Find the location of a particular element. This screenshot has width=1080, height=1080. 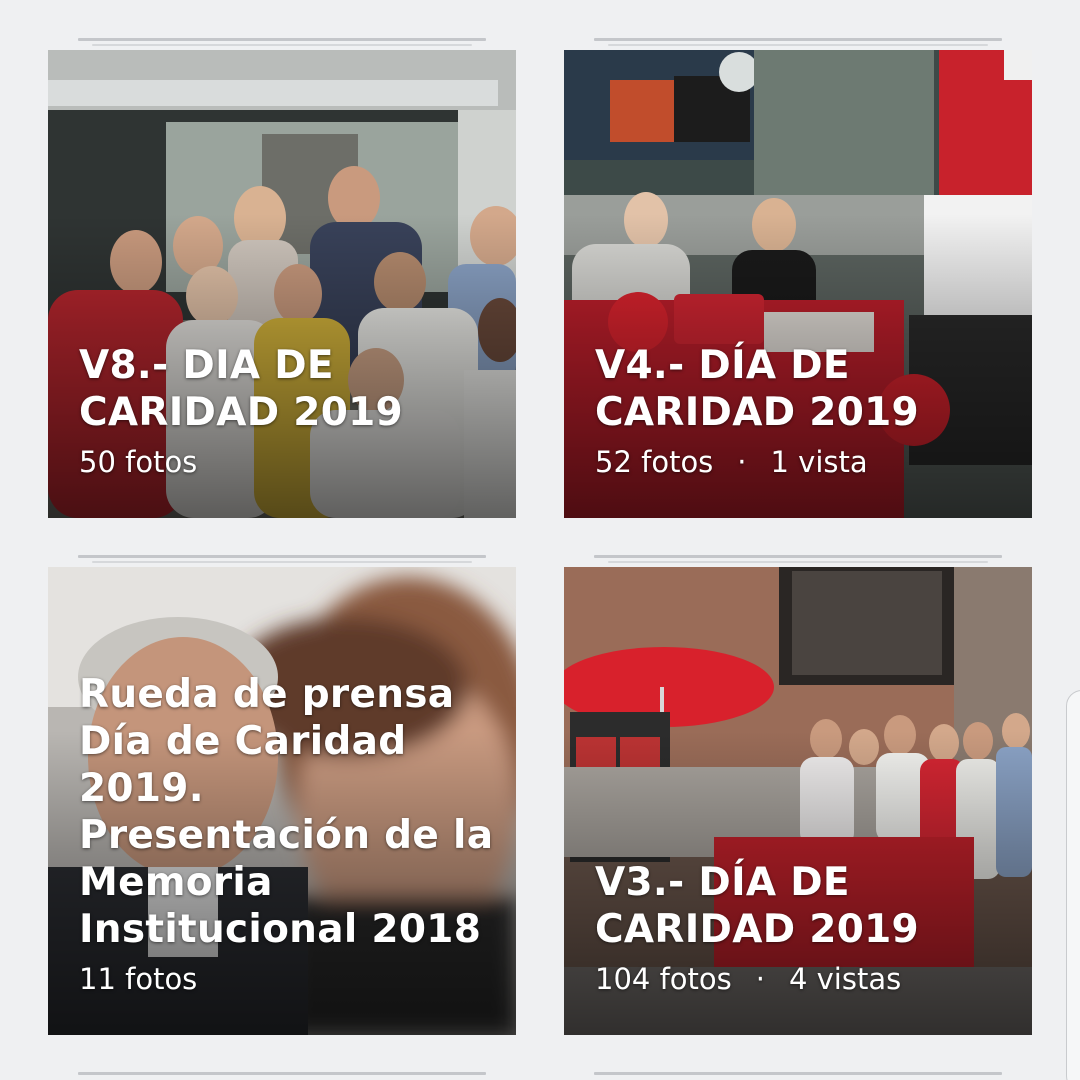

view-count: 4 vistas is located at coordinates (845, 979).